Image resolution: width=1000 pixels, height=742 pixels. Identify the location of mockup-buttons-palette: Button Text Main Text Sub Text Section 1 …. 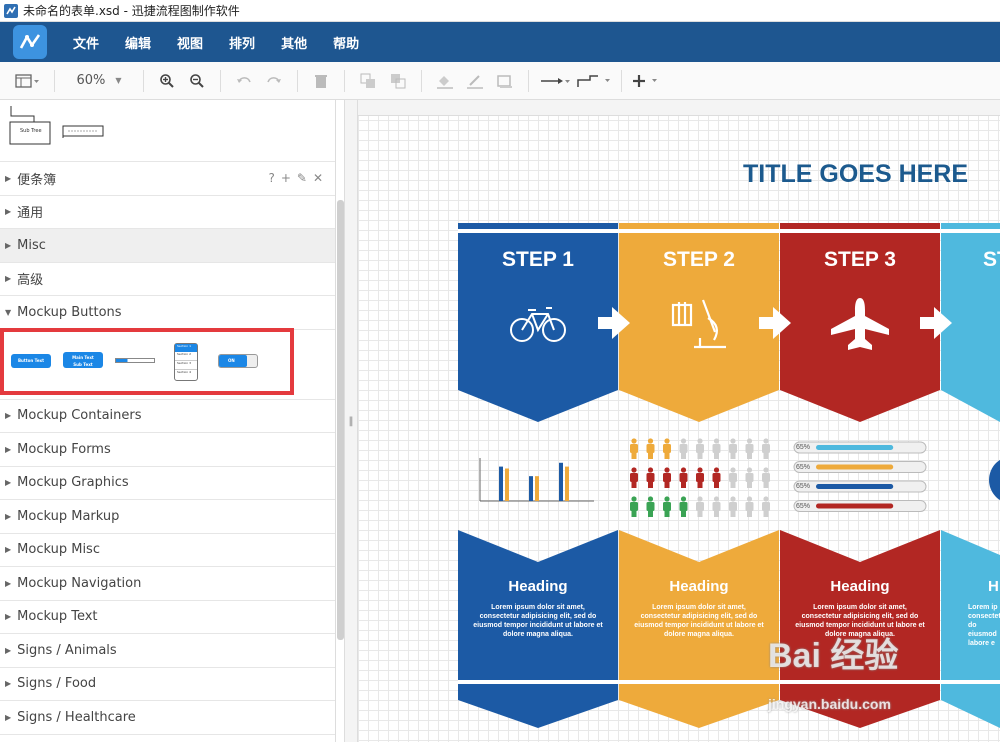
(167, 363).